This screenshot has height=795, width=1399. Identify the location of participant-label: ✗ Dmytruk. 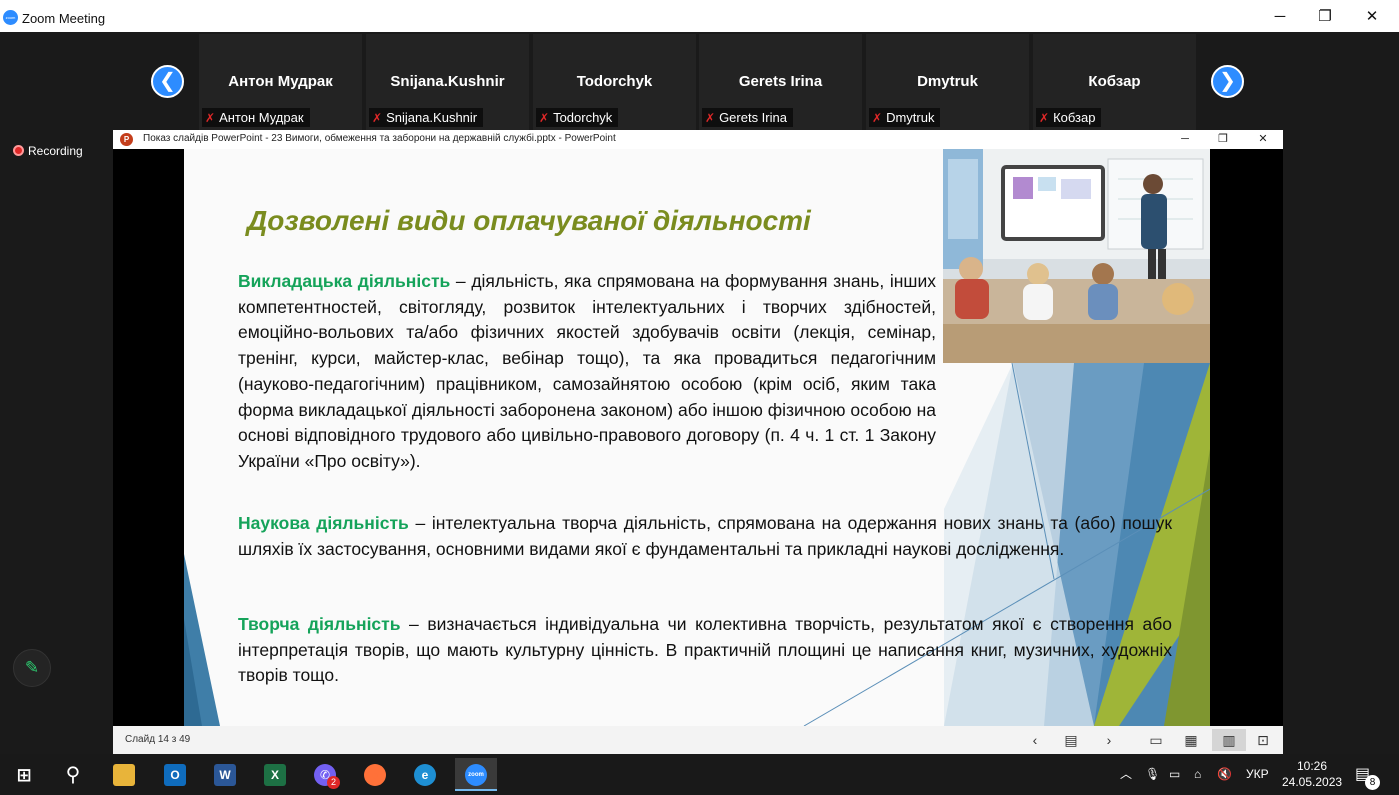
(905, 117).